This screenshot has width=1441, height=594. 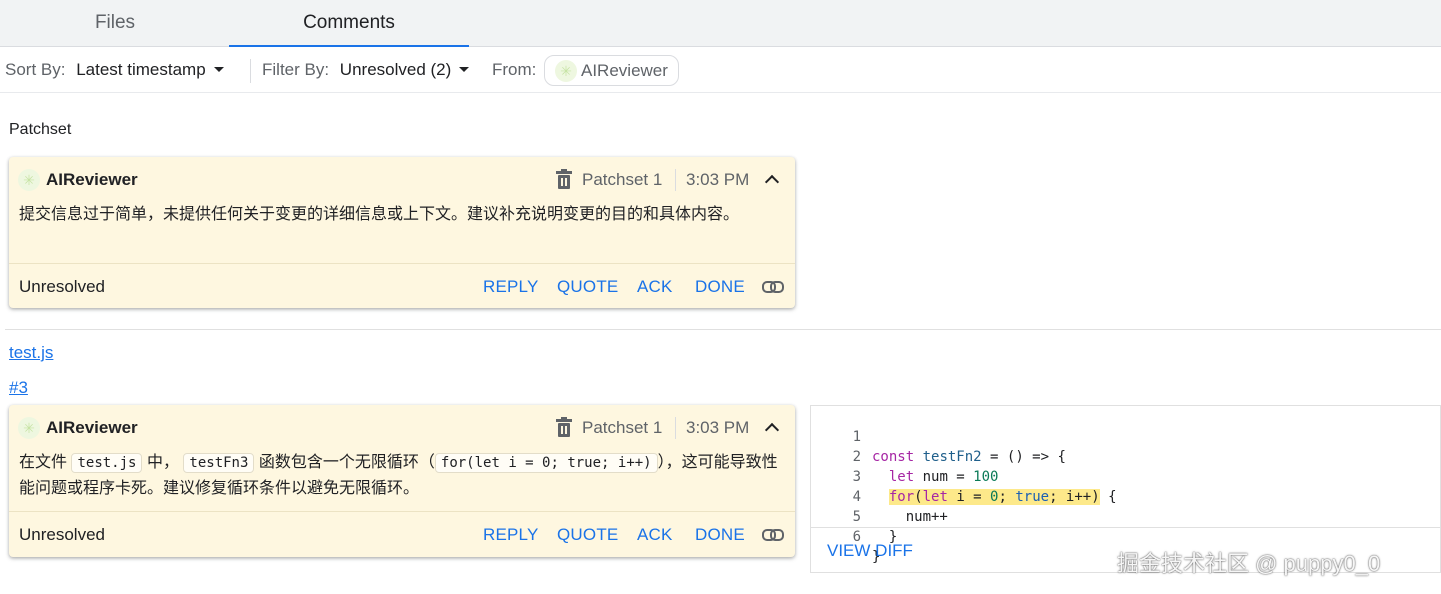 I want to click on code-line: 2 let num = 100, so click(x=1125, y=456).